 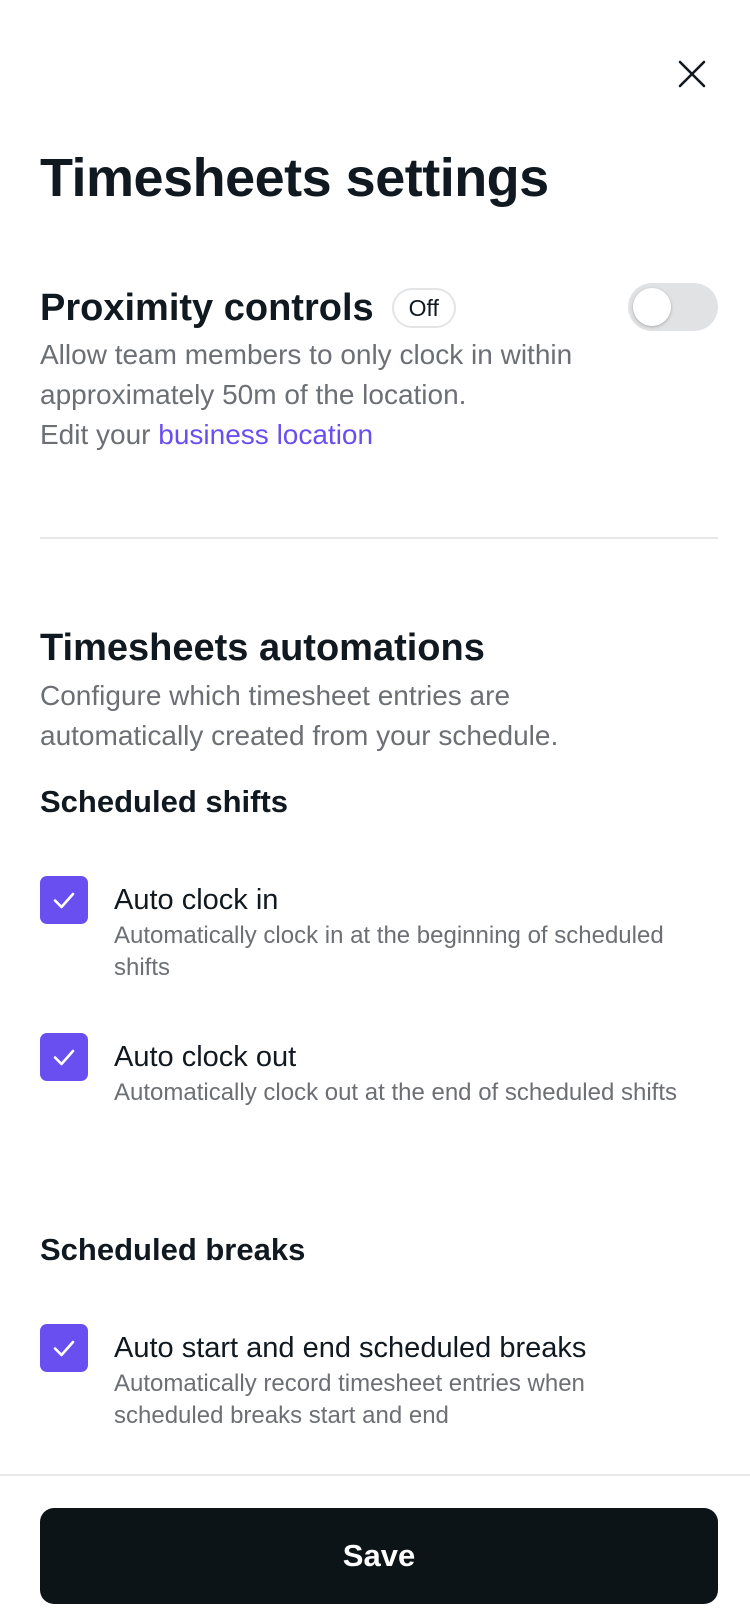 I want to click on business-location-link: business location, so click(x=265, y=434).